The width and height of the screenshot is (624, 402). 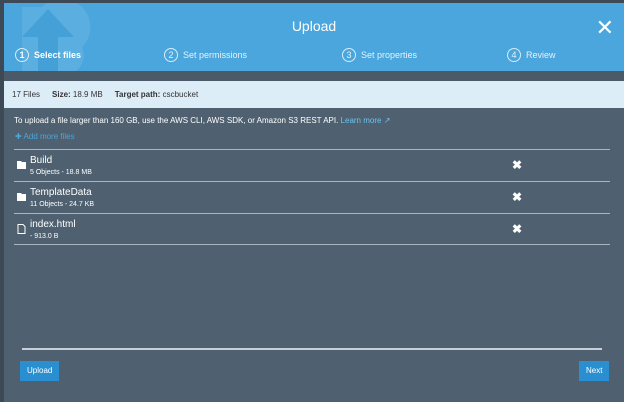 I want to click on item-name: Build, so click(x=41, y=160).